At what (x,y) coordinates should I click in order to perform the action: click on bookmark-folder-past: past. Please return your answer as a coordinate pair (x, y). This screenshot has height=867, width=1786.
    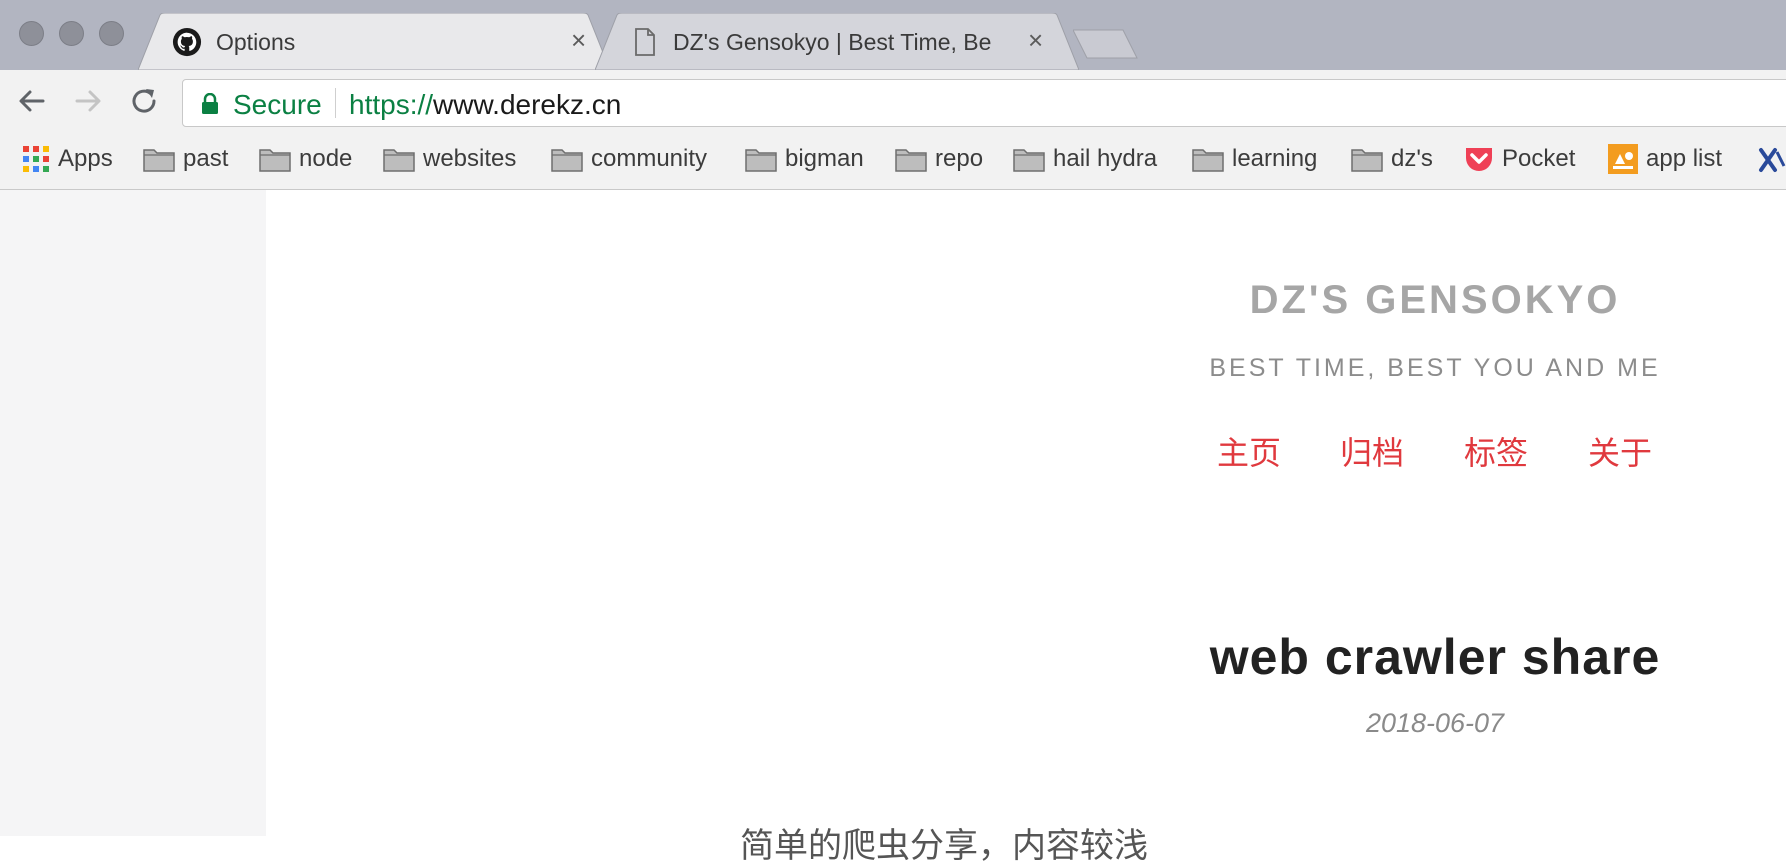
    Looking at the image, I should click on (185, 159).